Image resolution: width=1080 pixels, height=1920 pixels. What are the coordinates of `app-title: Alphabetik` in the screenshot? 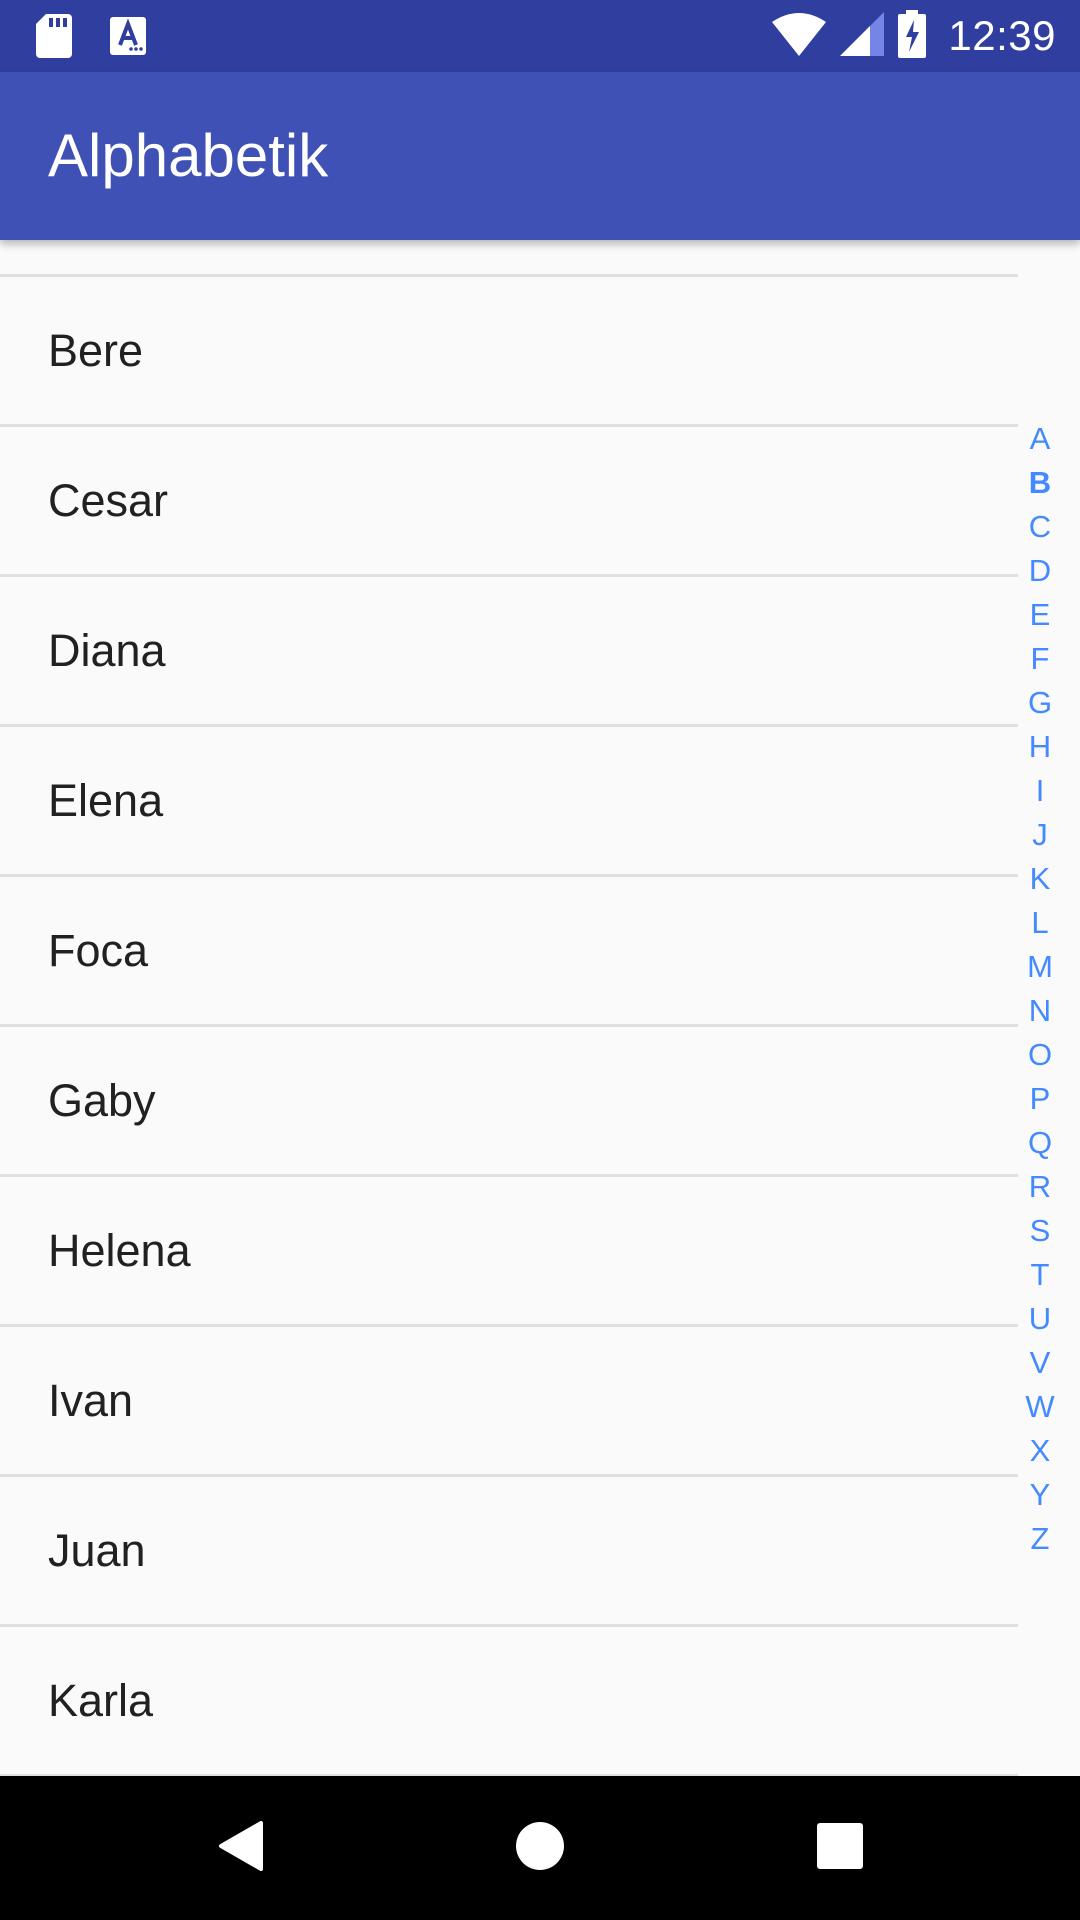 It's located at (188, 155).